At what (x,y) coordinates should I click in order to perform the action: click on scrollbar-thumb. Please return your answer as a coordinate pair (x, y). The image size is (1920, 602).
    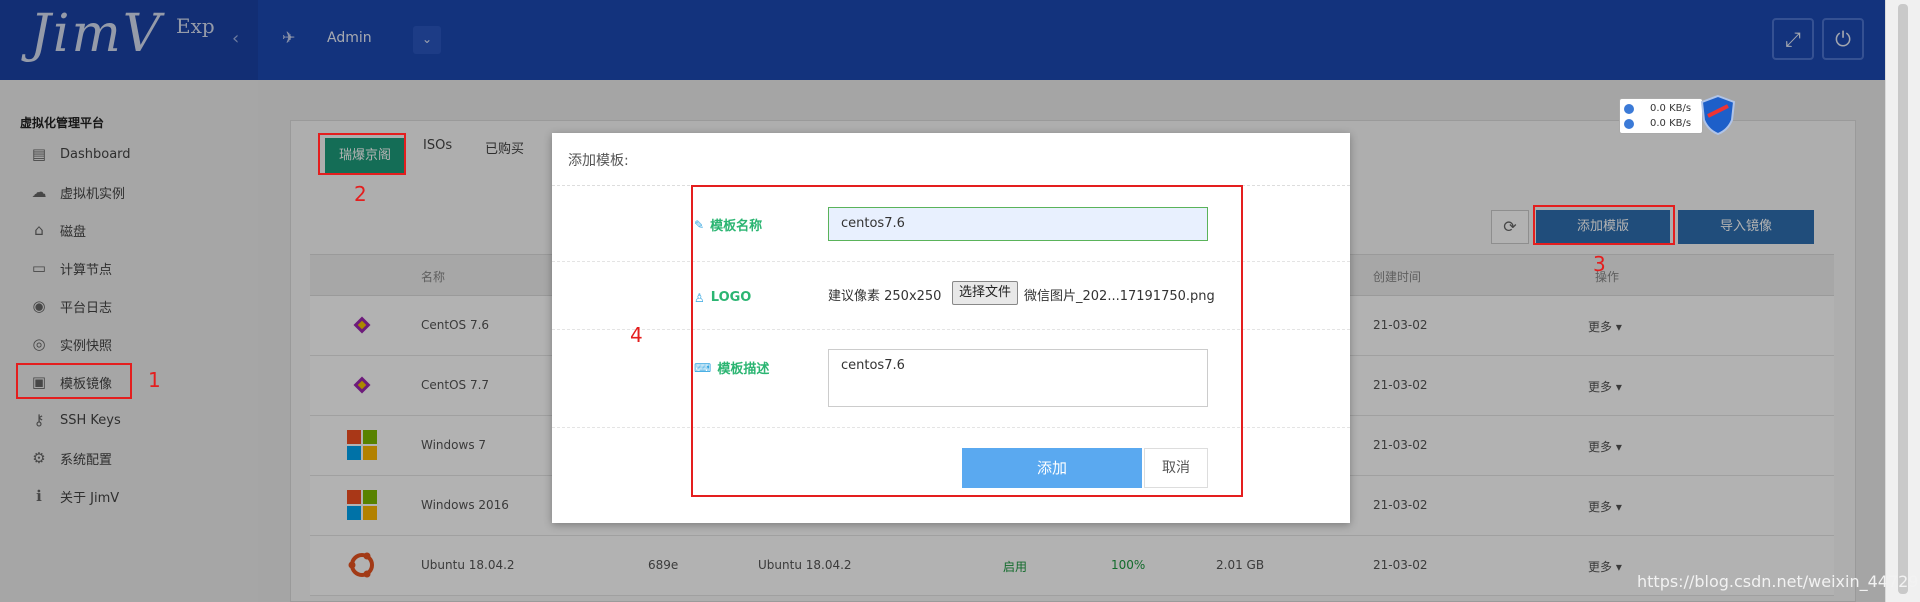
    Looking at the image, I should click on (1903, 299).